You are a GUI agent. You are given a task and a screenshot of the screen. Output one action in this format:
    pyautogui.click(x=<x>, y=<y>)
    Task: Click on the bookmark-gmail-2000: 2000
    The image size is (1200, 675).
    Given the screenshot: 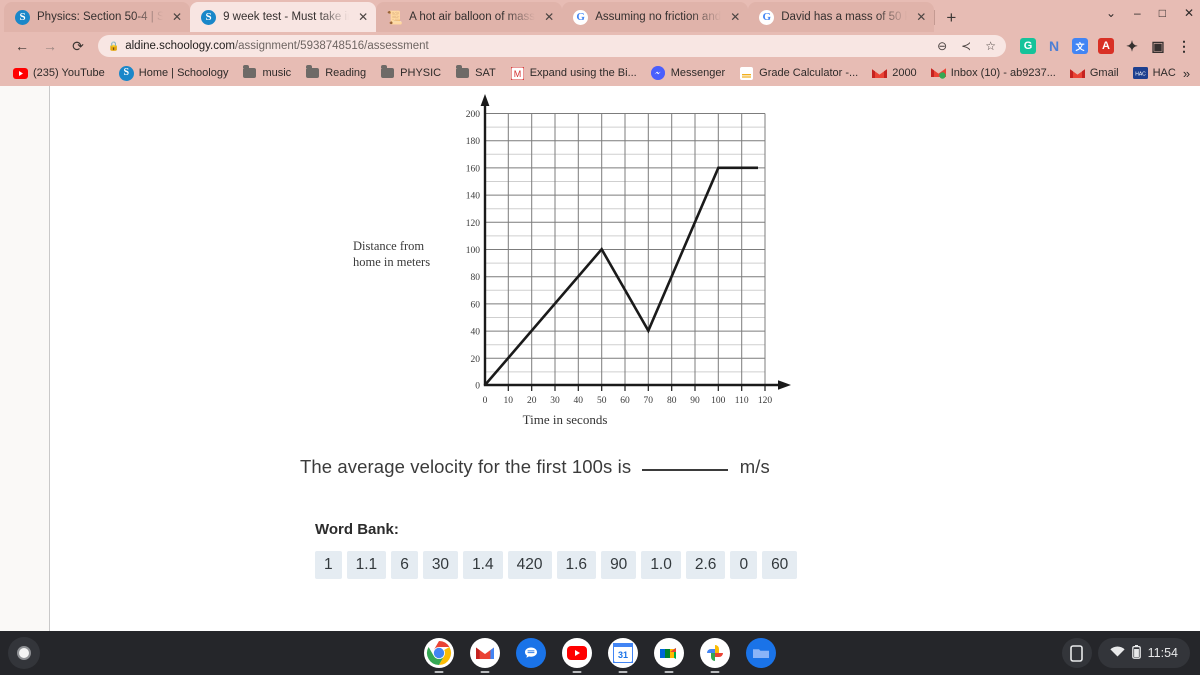 What is the action you would take?
    pyautogui.click(x=894, y=73)
    